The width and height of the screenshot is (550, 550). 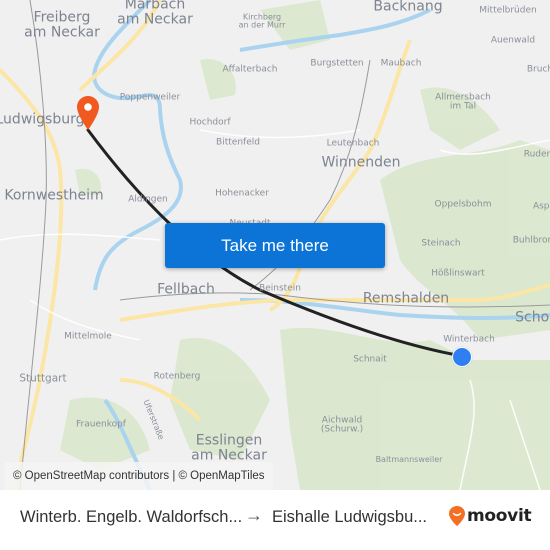 What do you see at coordinates (155, 13) in the screenshot?
I see `place-label: Marbach am Neckar` at bounding box center [155, 13].